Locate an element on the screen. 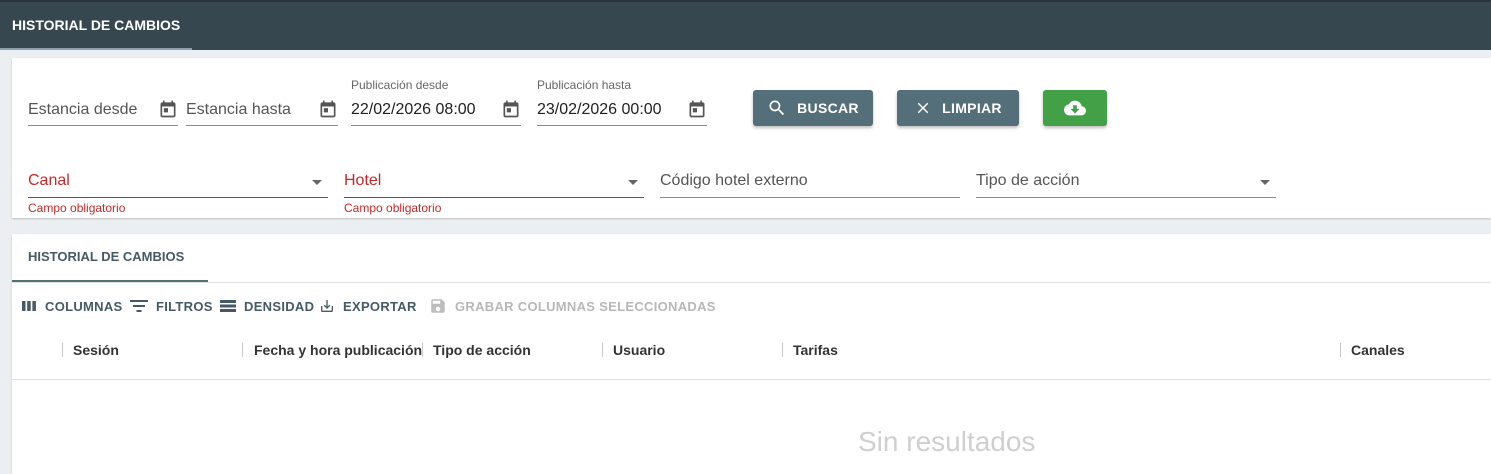 This screenshot has width=1491, height=474. columnas-button: COLUMNAS is located at coordinates (72, 306).